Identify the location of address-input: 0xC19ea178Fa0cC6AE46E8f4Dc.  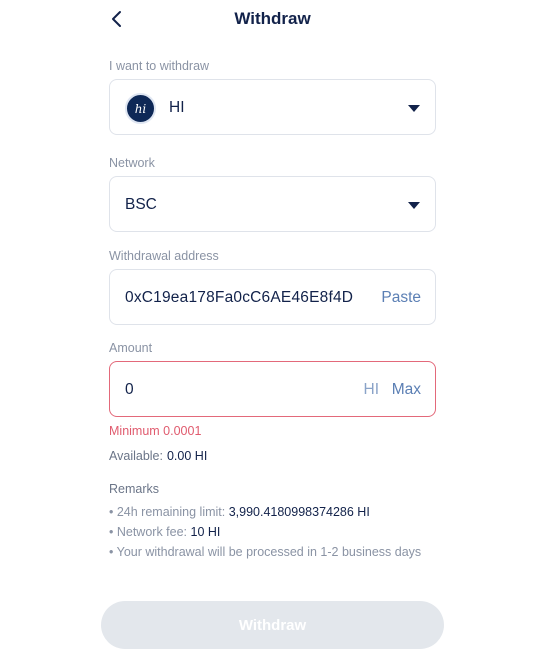
(239, 298).